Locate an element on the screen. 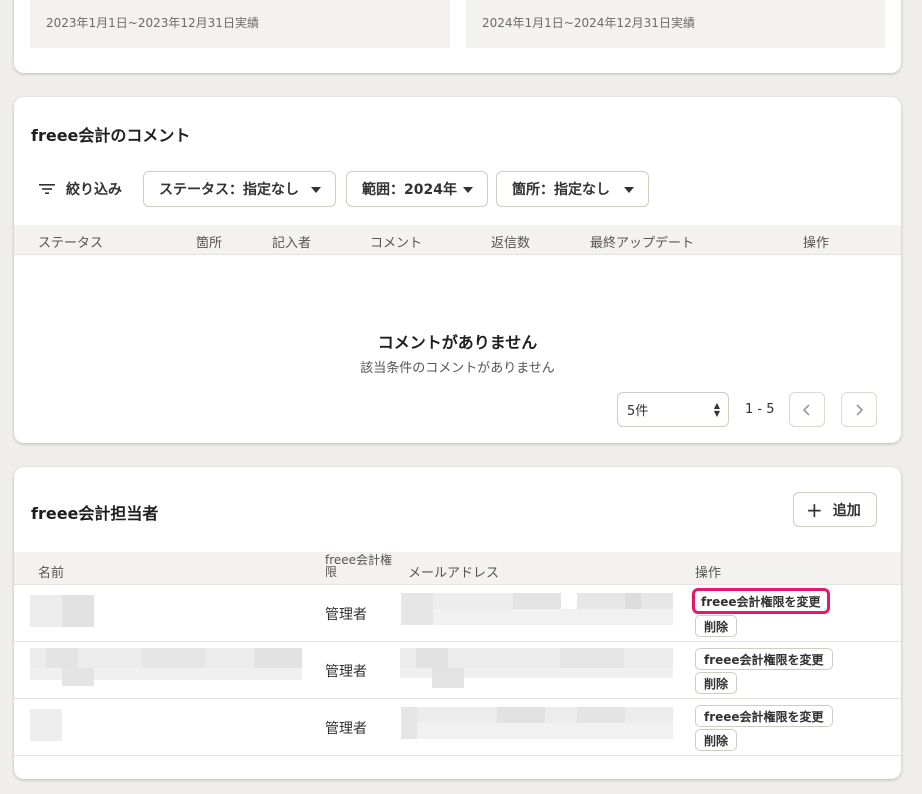 Image resolution: width=922 pixels, height=794 pixels. filter-label: 絞り込み is located at coordinates (94, 190).